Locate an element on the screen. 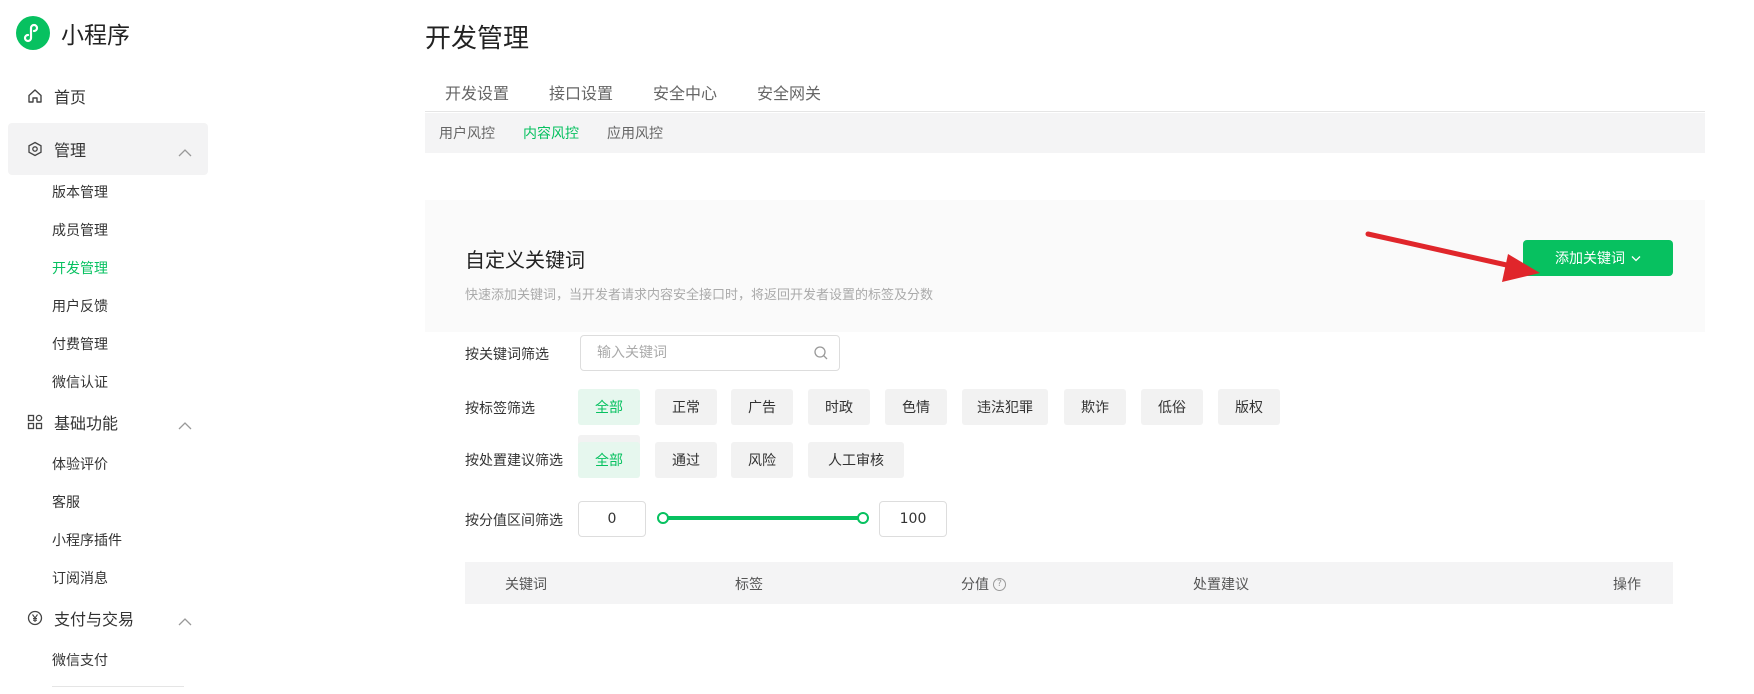 The height and width of the screenshot is (694, 1754). filter-suggestion-label: 按处置建议筛选 is located at coordinates (514, 461).